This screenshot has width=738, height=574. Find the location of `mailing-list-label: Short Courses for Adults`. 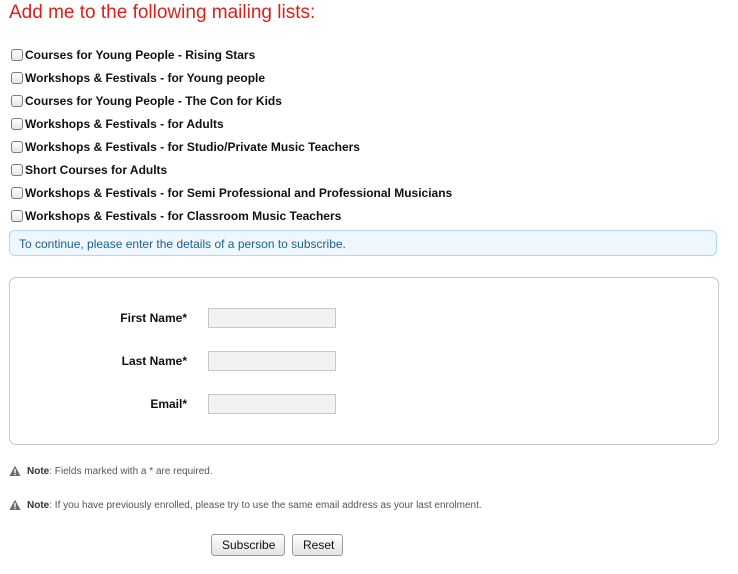

mailing-list-label: Short Courses for Adults is located at coordinates (96, 170).